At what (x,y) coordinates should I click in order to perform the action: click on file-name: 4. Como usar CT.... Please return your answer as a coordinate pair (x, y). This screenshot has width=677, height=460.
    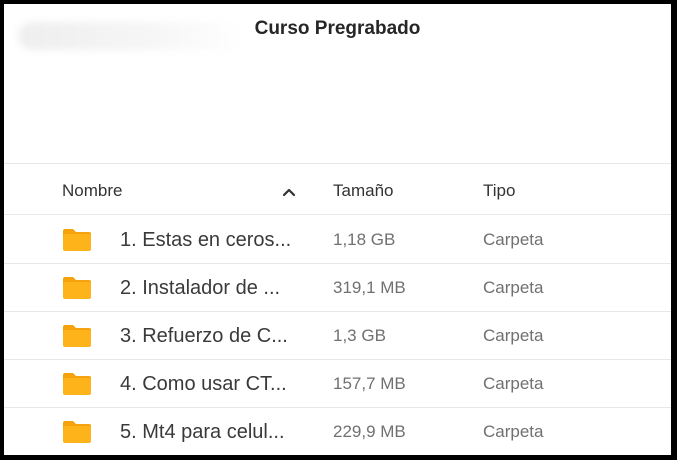
    Looking at the image, I should click on (215, 384).